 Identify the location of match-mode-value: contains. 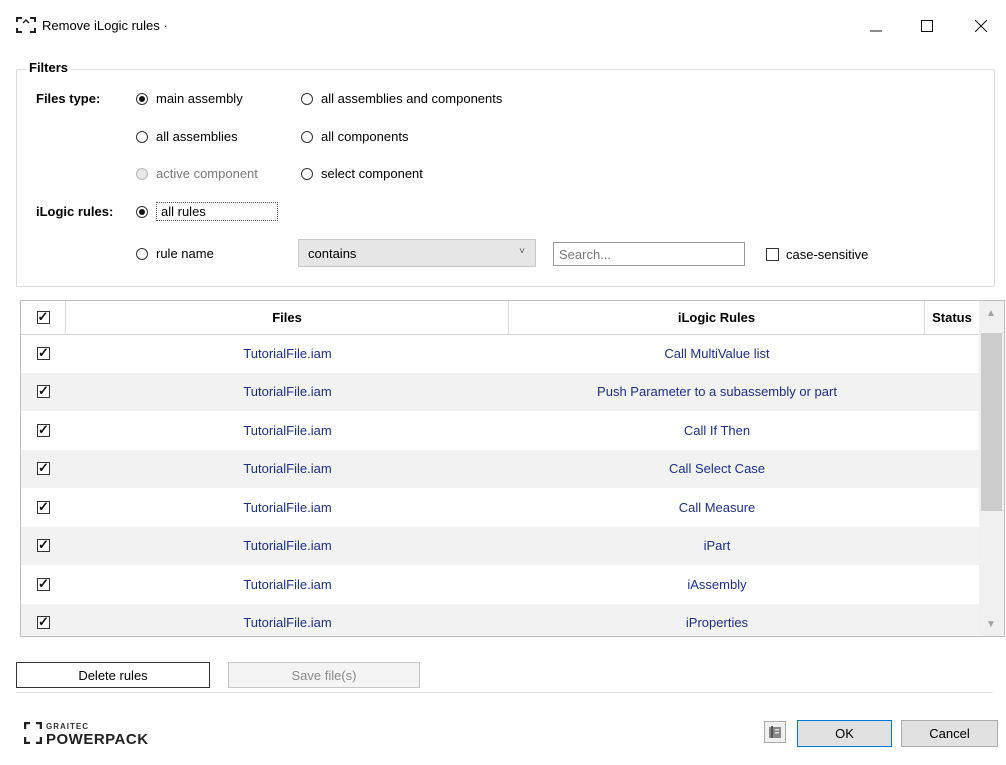
(332, 253).